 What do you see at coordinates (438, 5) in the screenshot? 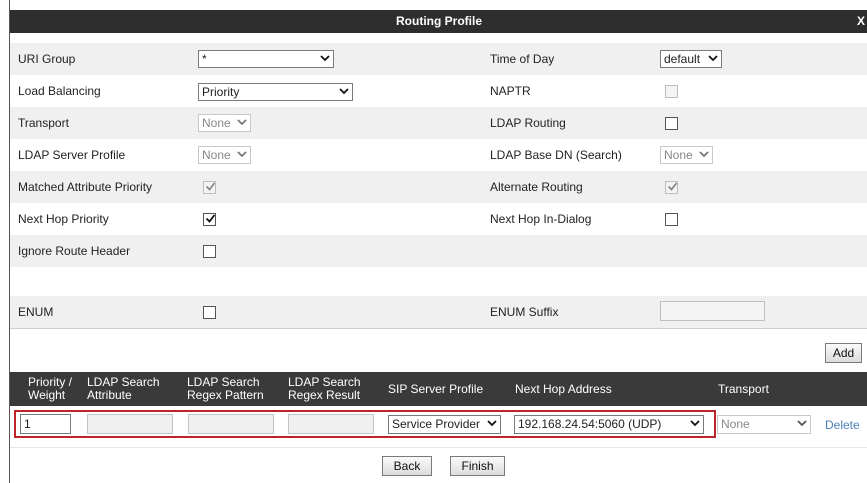
I see `top-strip` at bounding box center [438, 5].